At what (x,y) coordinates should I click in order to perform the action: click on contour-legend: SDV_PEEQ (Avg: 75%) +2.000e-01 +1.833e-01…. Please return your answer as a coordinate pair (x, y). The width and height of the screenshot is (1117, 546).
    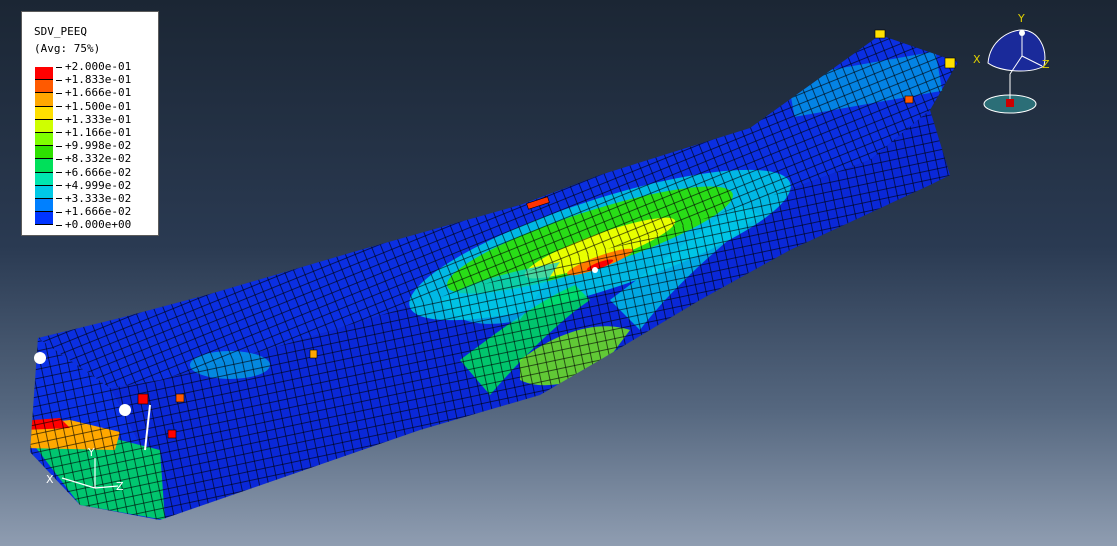
    Looking at the image, I should click on (90, 123).